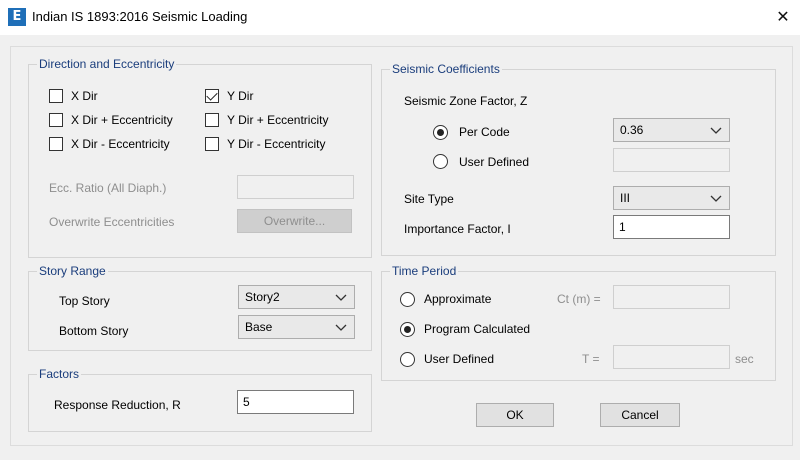 The width and height of the screenshot is (800, 460). Describe the element at coordinates (122, 120) in the screenshot. I see `x-dir-plus-ecc-label: X Dir + Eccentricity` at that location.